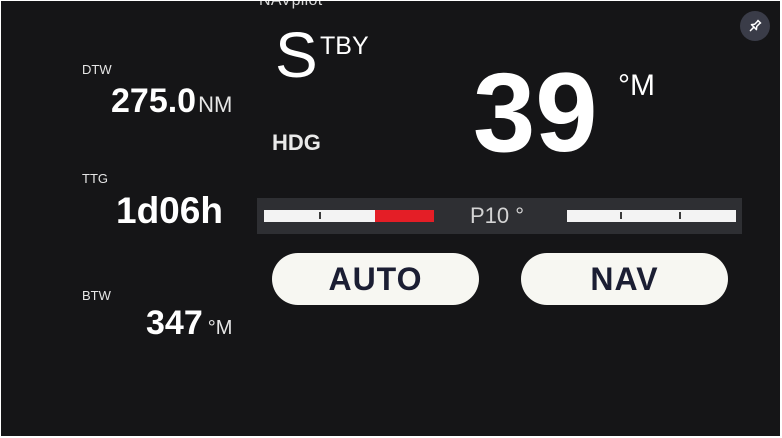 The width and height of the screenshot is (782, 438). Describe the element at coordinates (290, 5) in the screenshot. I see `app-title: NAVpilot` at that location.